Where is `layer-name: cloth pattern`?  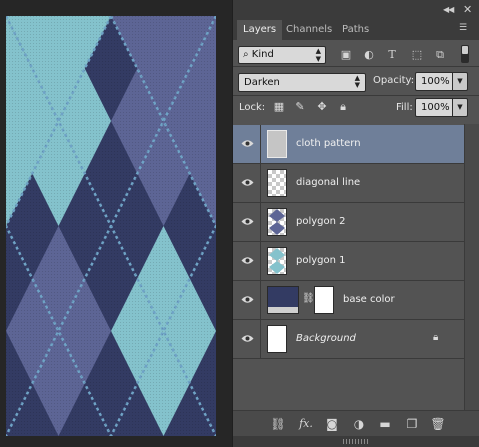
layer-name: cloth pattern is located at coordinates (328, 143).